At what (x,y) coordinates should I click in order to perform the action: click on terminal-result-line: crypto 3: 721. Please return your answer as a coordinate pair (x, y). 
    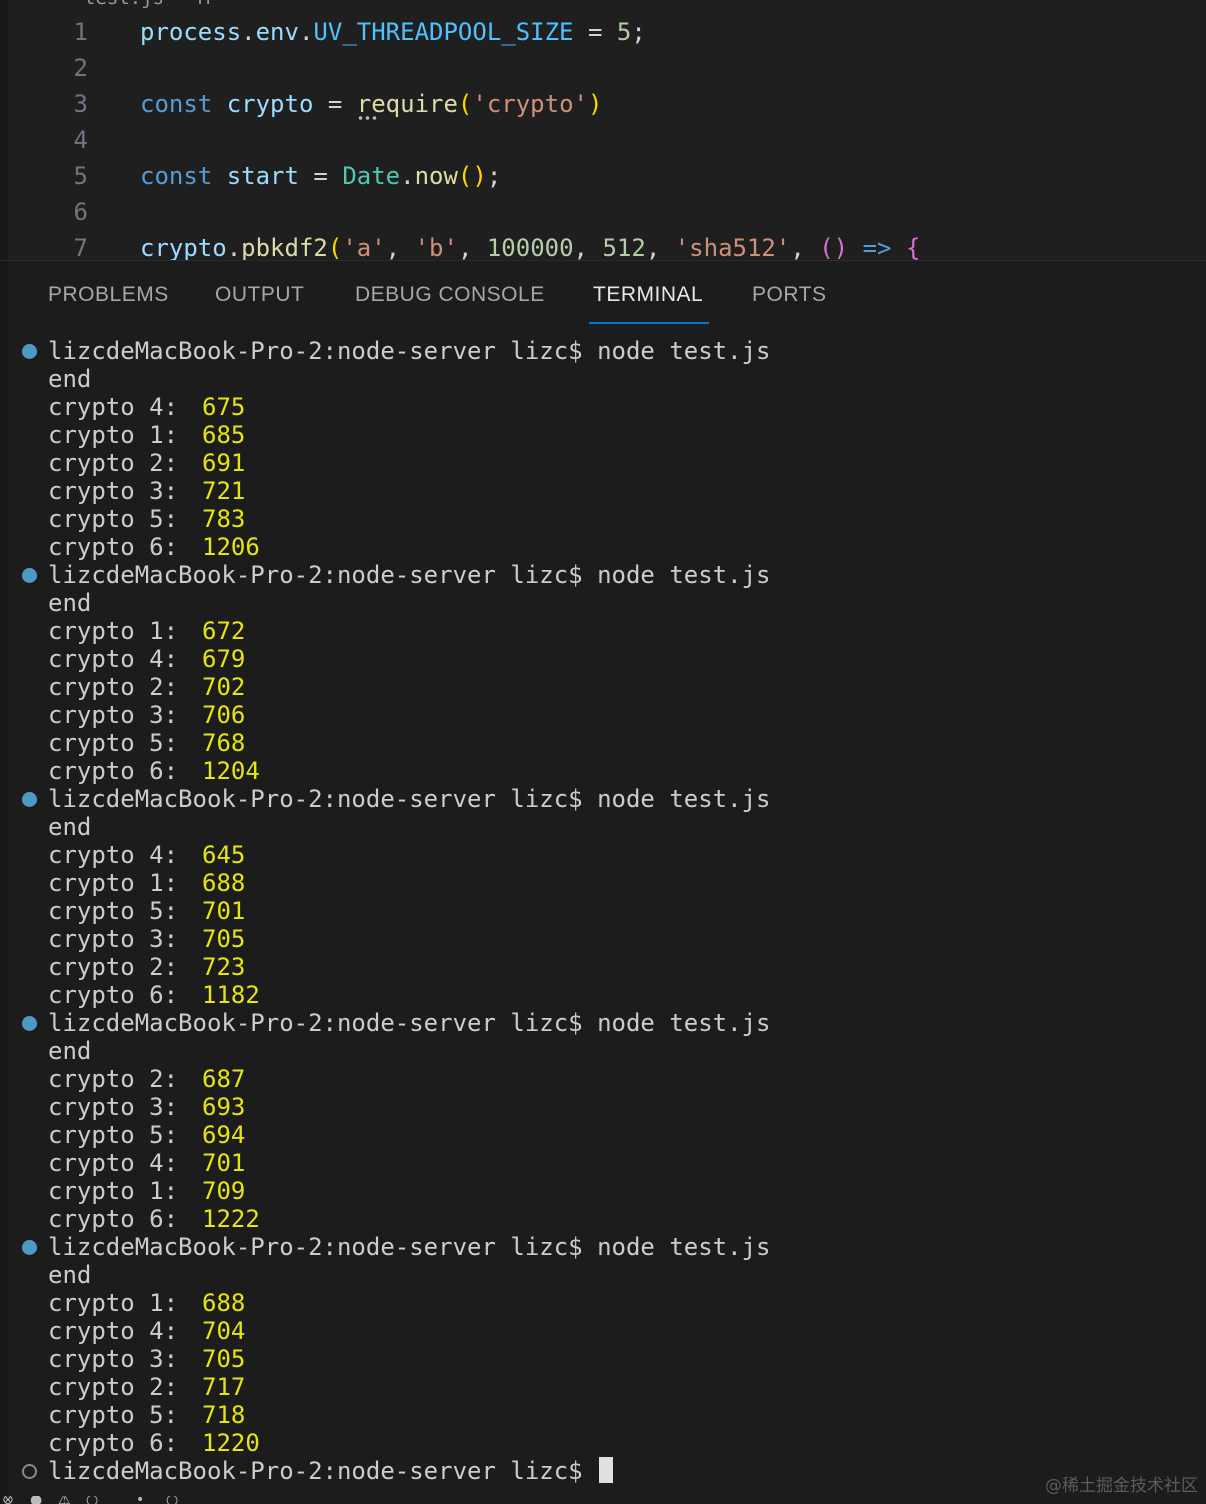
    Looking at the image, I should click on (603, 491).